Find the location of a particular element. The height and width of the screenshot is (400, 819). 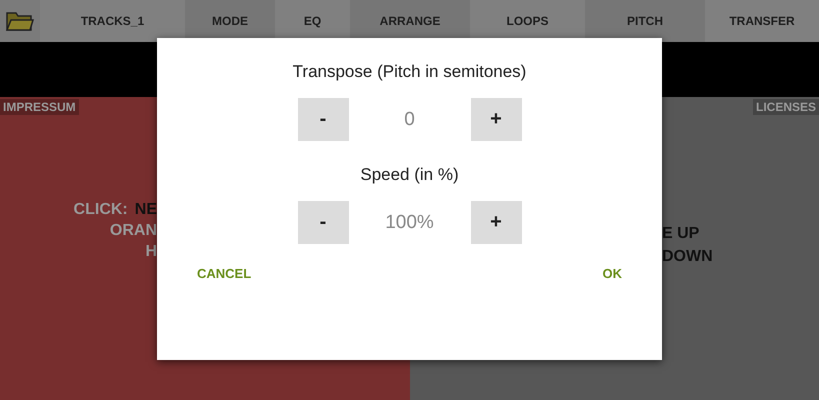

value-text: 100% is located at coordinates (409, 223).